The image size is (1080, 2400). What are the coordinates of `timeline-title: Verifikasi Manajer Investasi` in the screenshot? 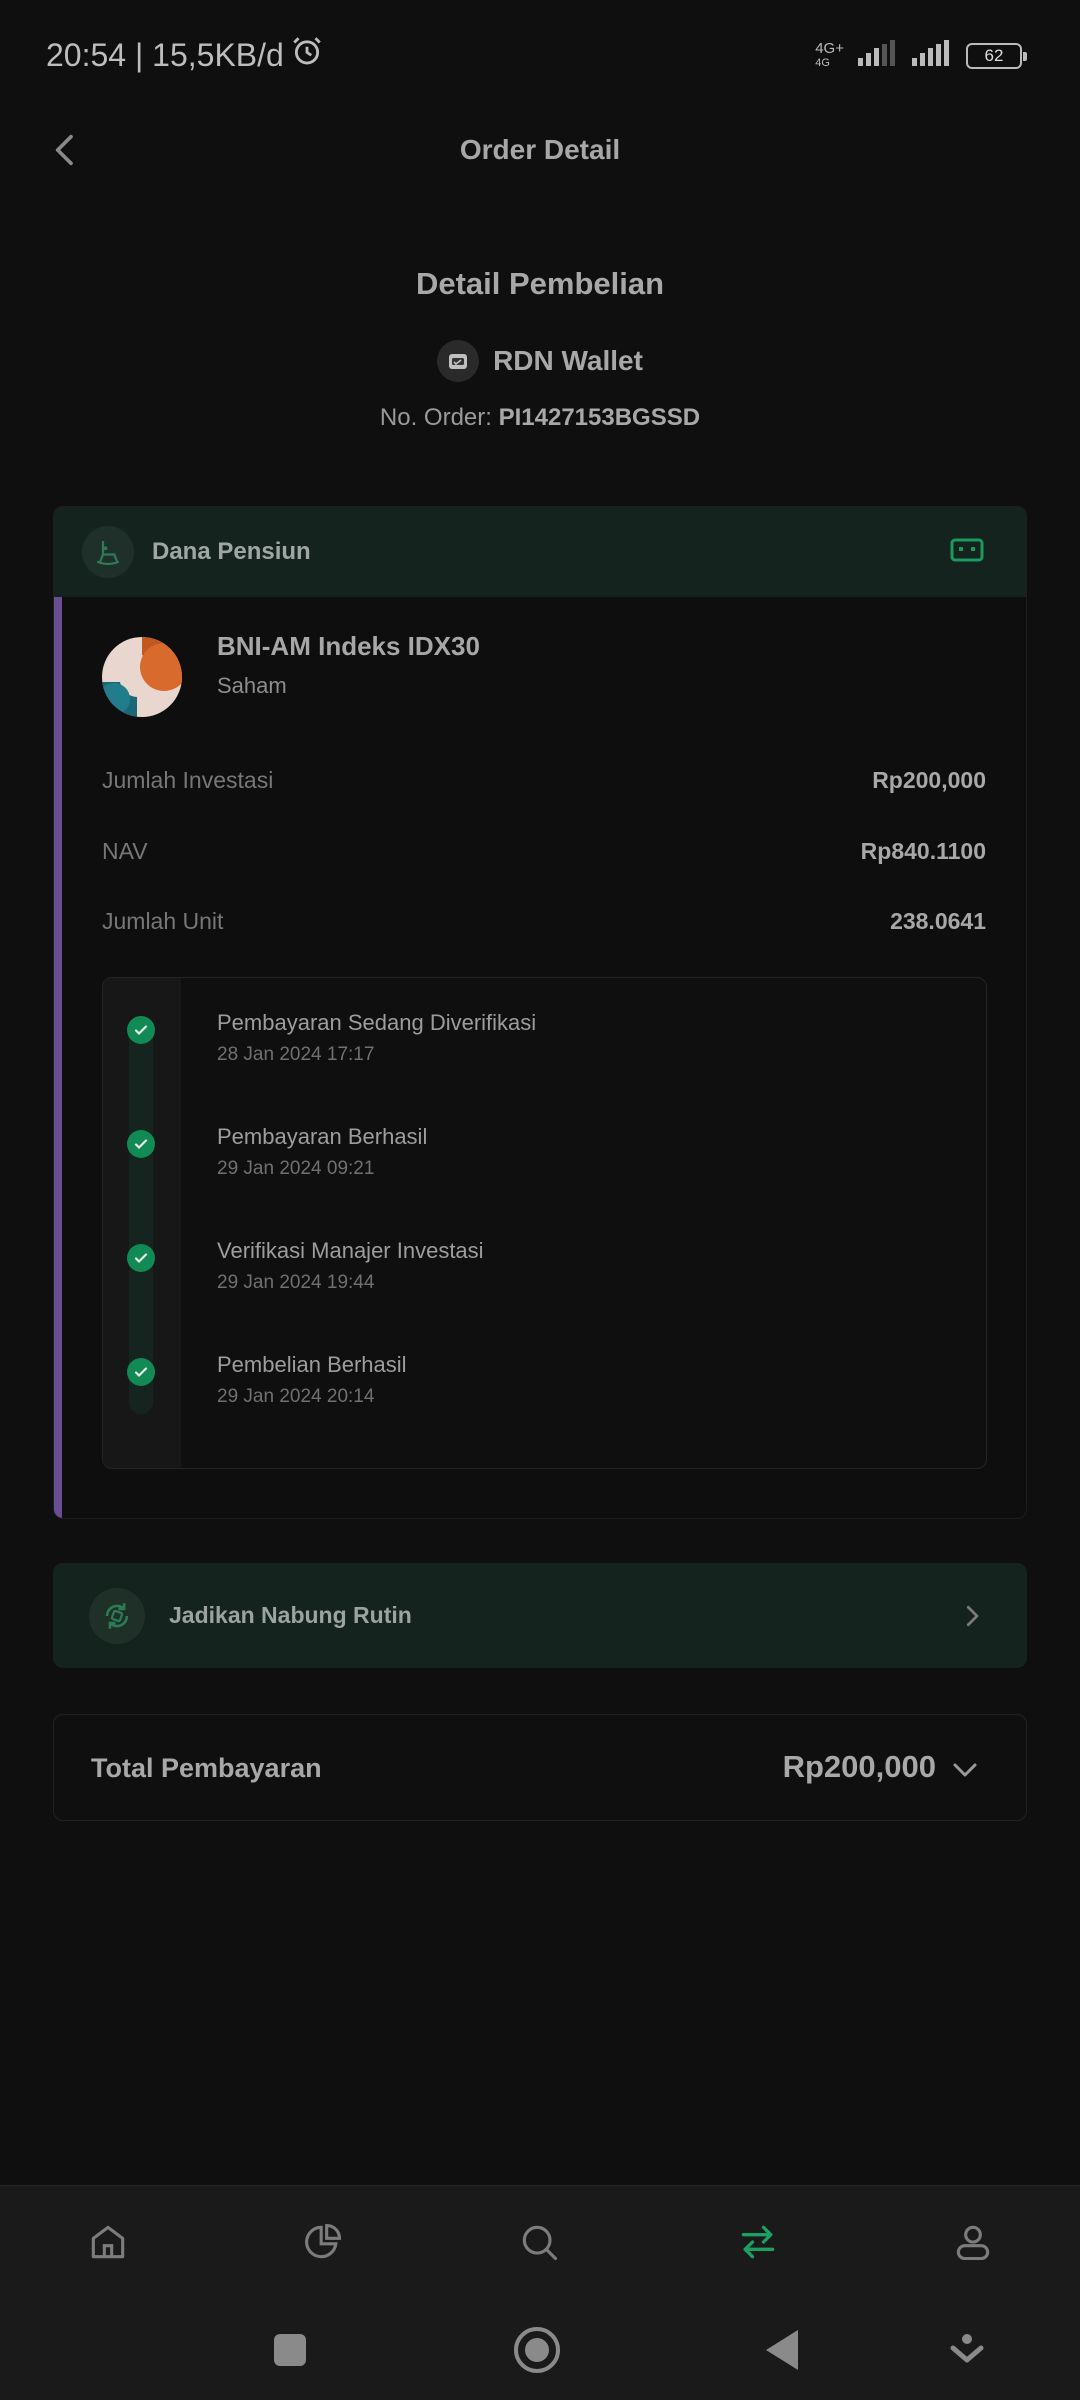 It's located at (350, 1250).